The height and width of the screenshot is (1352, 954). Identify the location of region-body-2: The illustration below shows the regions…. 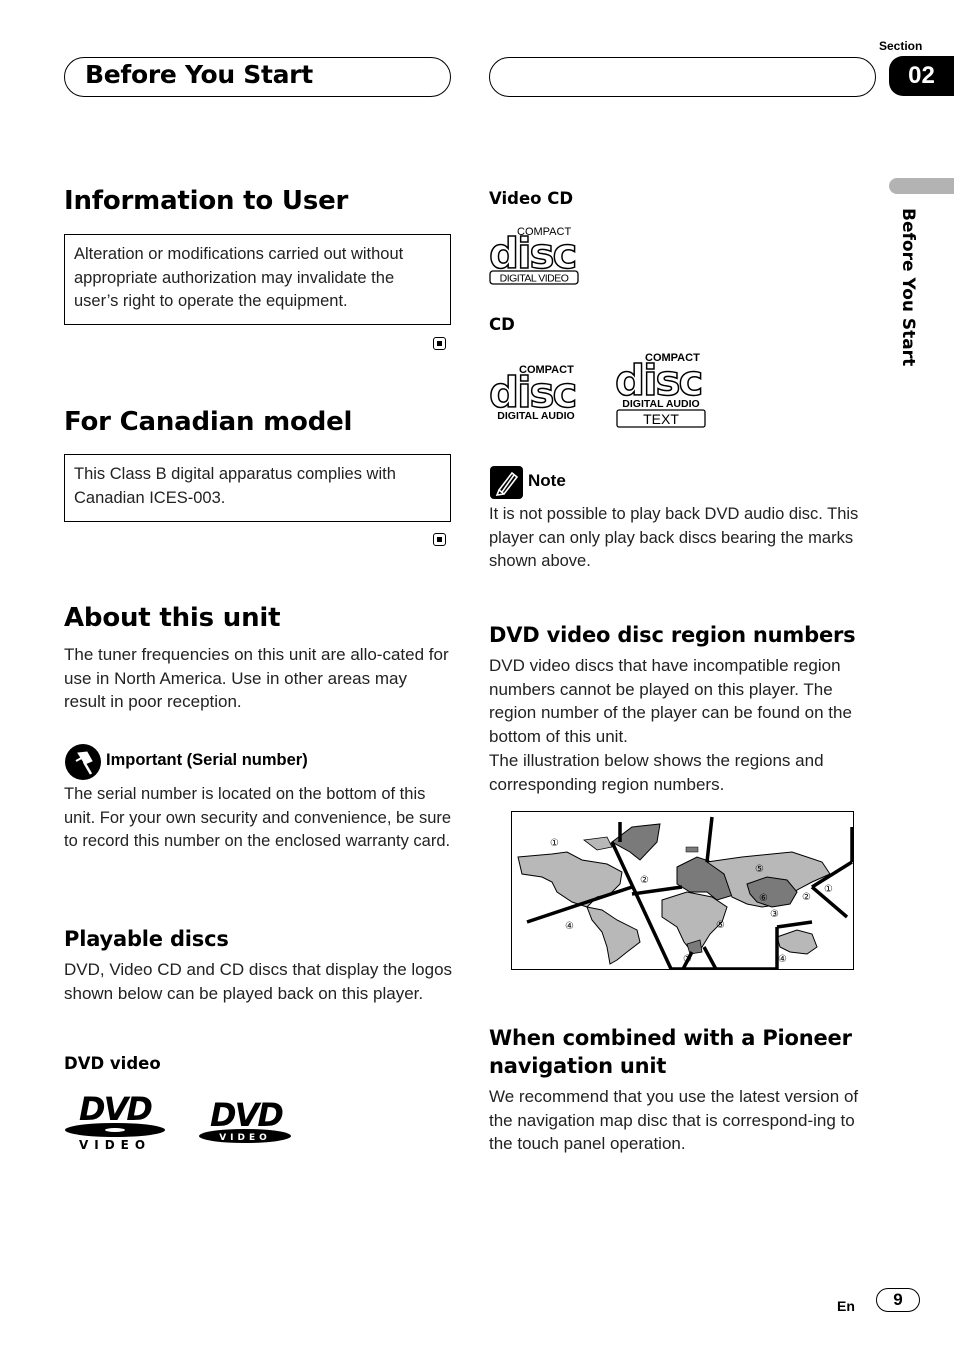
(656, 772).